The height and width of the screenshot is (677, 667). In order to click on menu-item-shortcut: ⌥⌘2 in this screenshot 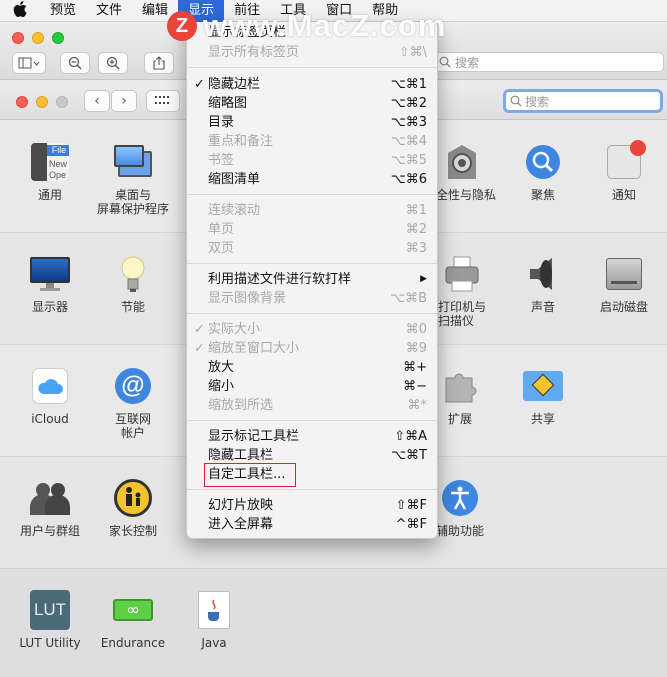, I will do `click(408, 103)`.